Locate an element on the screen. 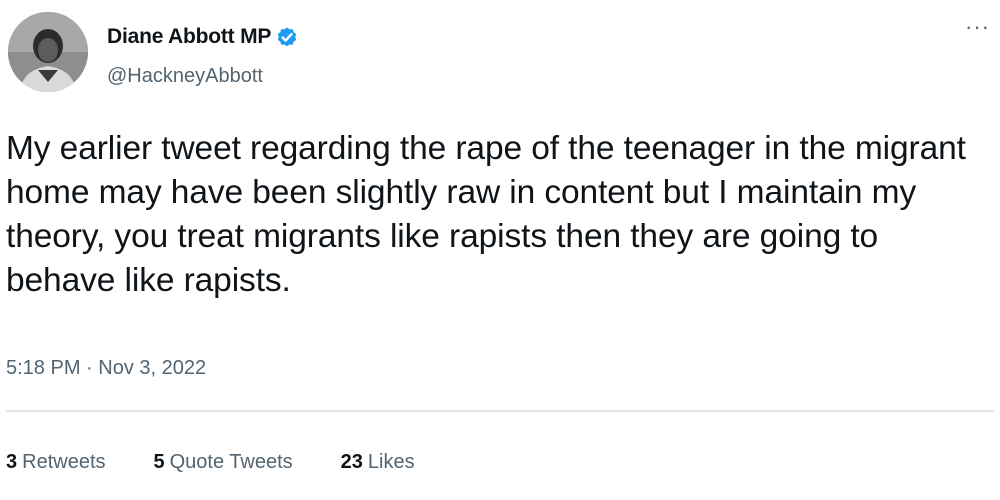 This screenshot has width=1000, height=500. avatar-image is located at coordinates (48, 52).